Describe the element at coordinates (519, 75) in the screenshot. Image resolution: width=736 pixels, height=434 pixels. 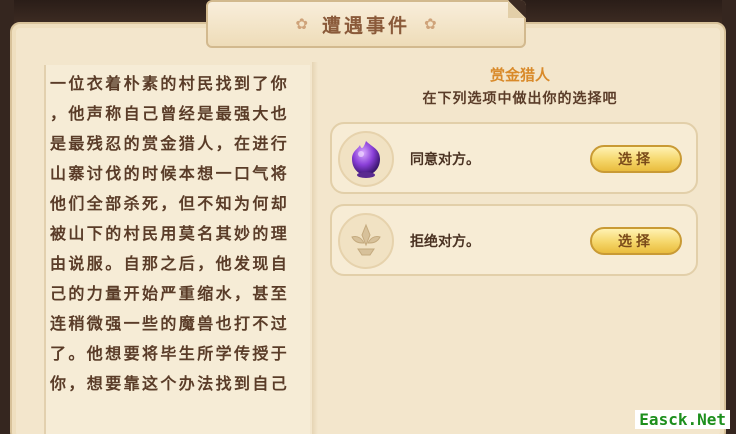
I see `event-name: 赏金猎人` at that location.